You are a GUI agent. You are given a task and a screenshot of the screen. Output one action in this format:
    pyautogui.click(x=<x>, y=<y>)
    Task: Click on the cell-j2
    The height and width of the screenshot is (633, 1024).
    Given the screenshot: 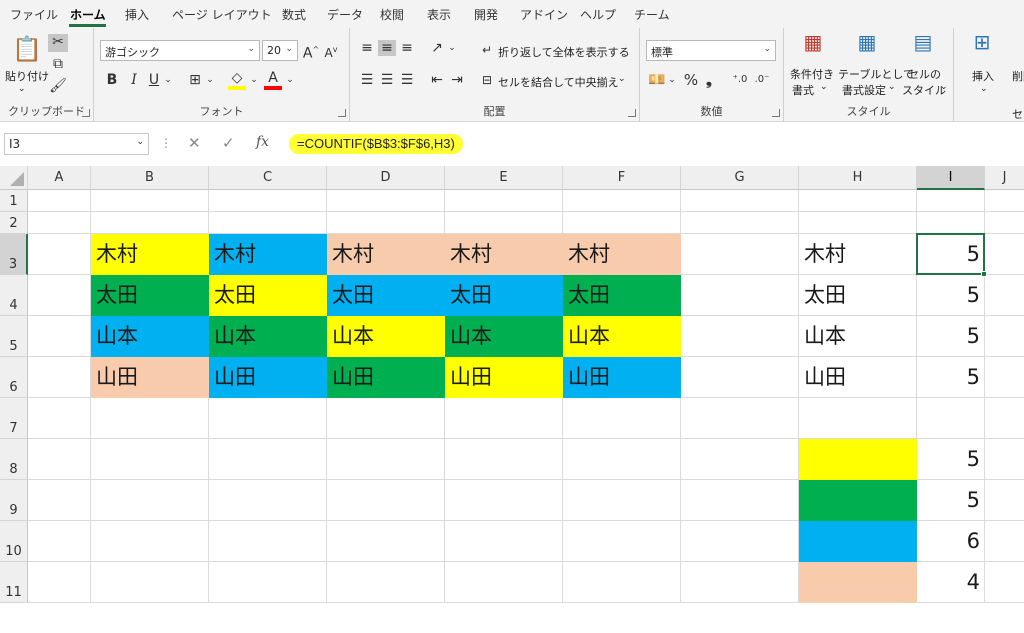 What is the action you would take?
    pyautogui.click(x=1004, y=223)
    